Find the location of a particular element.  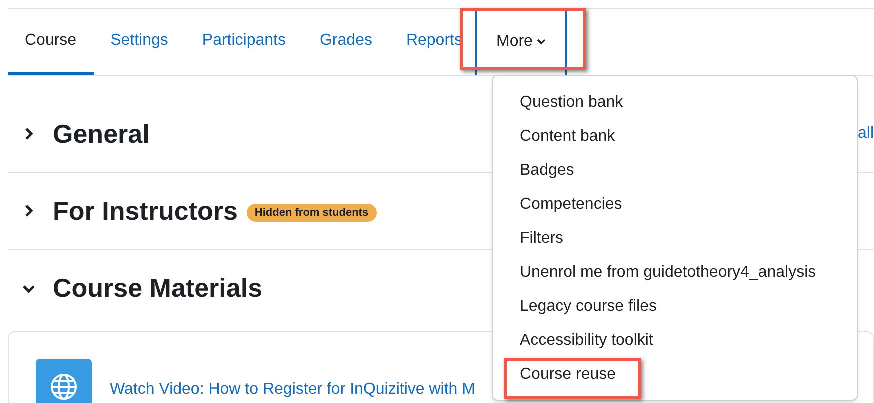

section-title: For Instructors is located at coordinates (145, 211).